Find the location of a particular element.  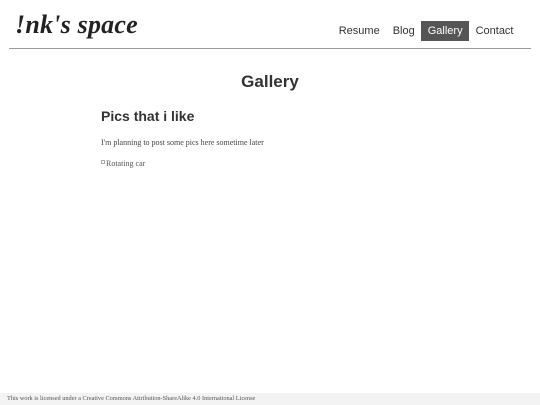

broken-image-icon is located at coordinates (103, 162).